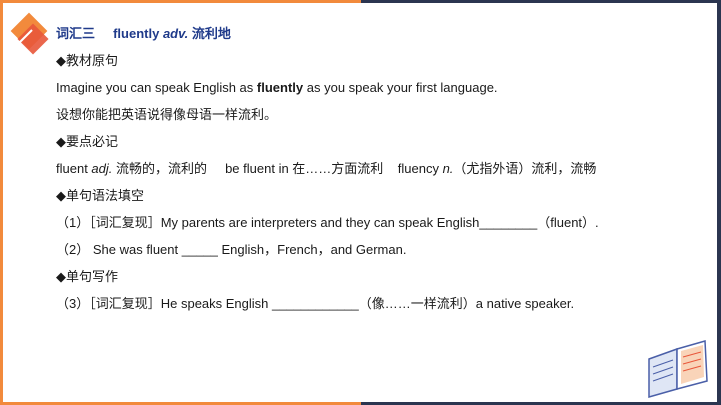  What do you see at coordinates (525, 168) in the screenshot?
I see `kp-fluency-meaning: （尤指外语）流利，流畅` at bounding box center [525, 168].